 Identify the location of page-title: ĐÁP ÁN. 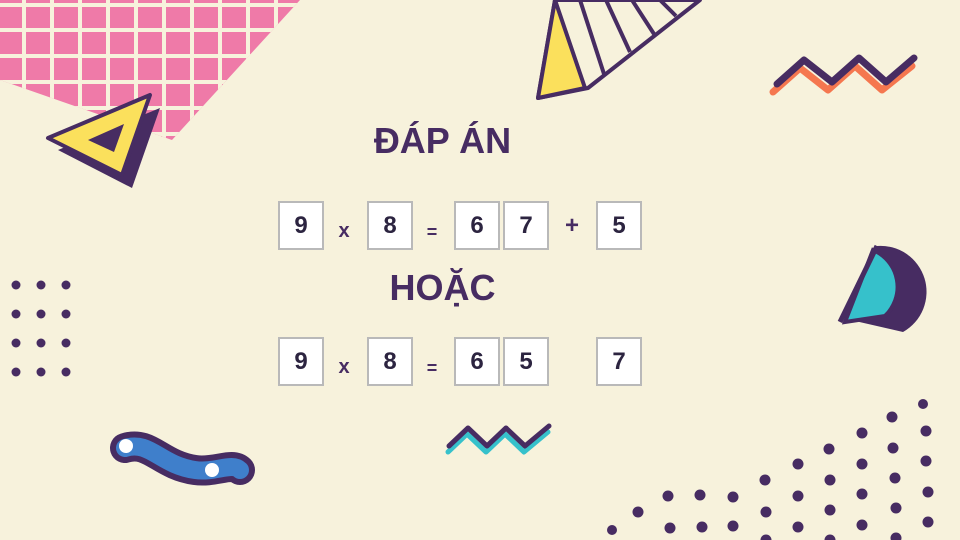
(442, 140).